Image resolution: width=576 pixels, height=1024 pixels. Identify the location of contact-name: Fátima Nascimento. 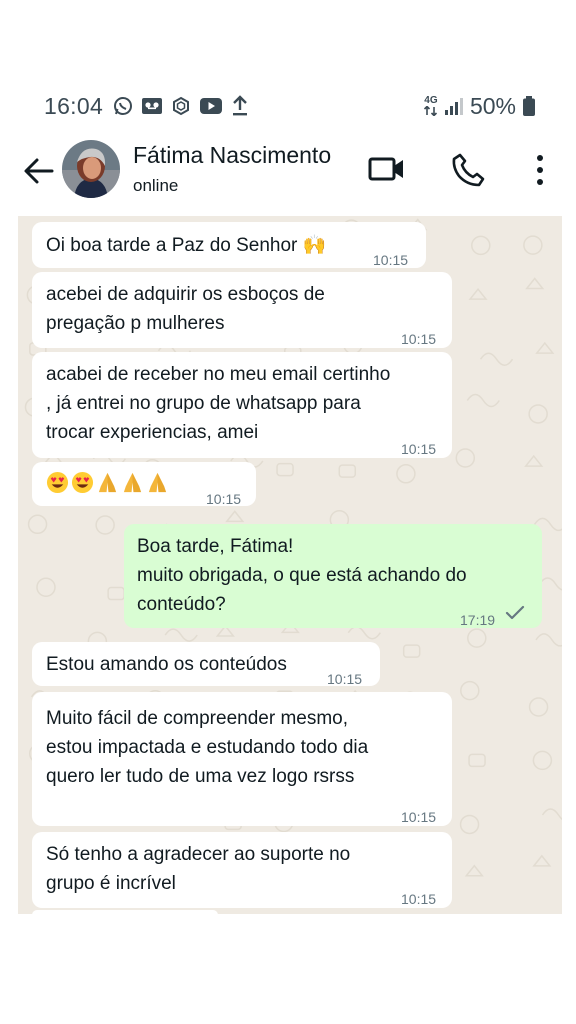
(232, 155).